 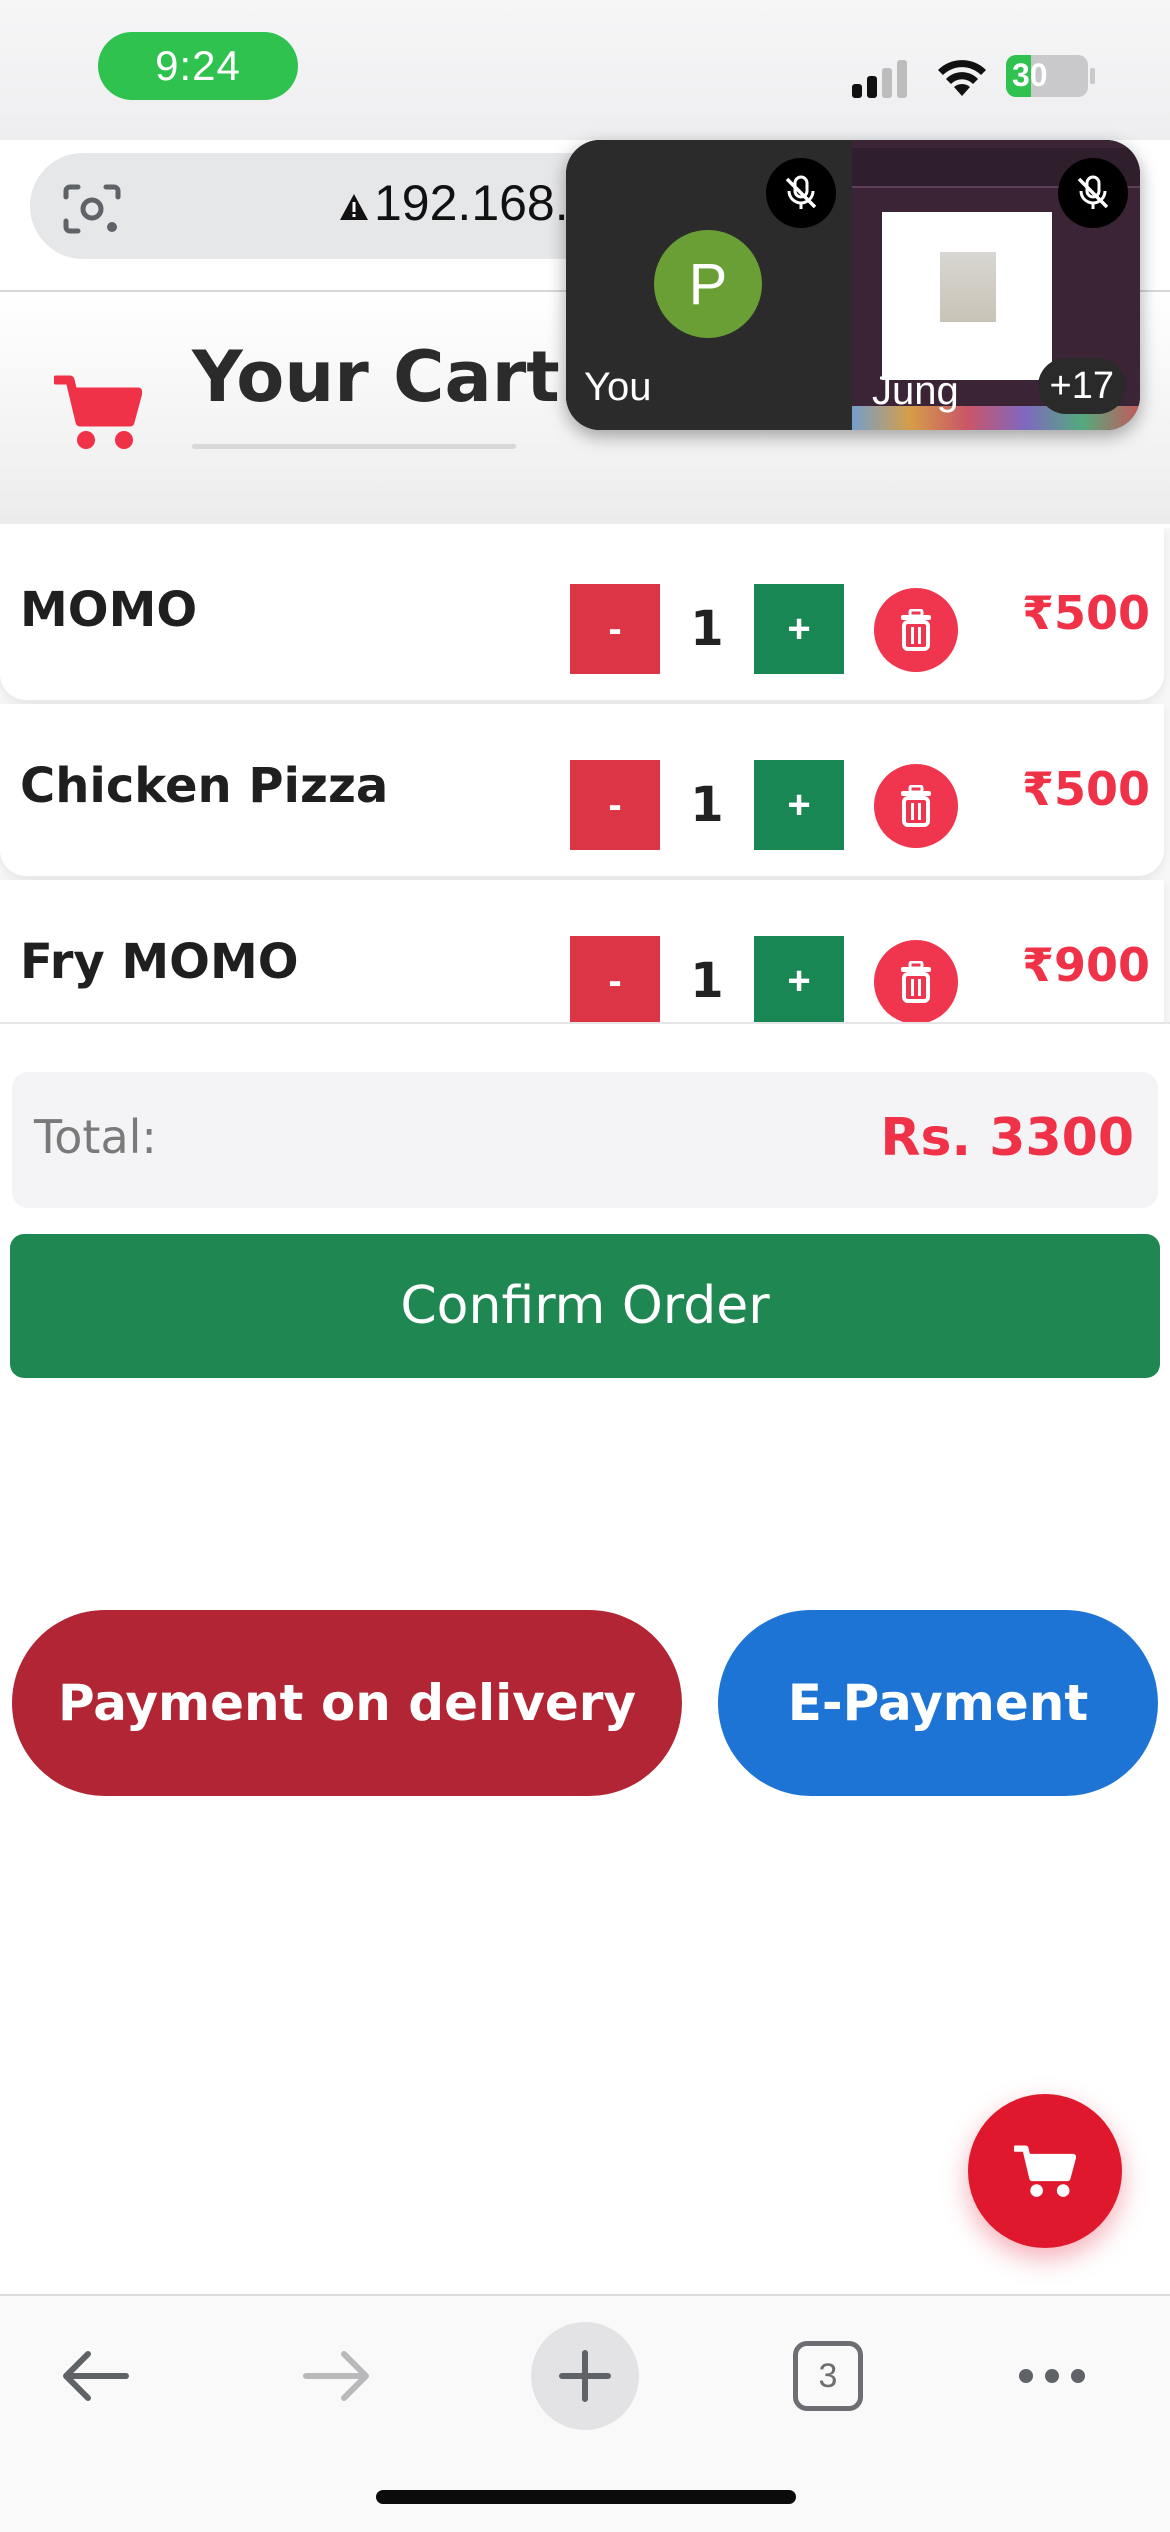 I want to click on back-arrow-icon, so click(x=96, y=2376).